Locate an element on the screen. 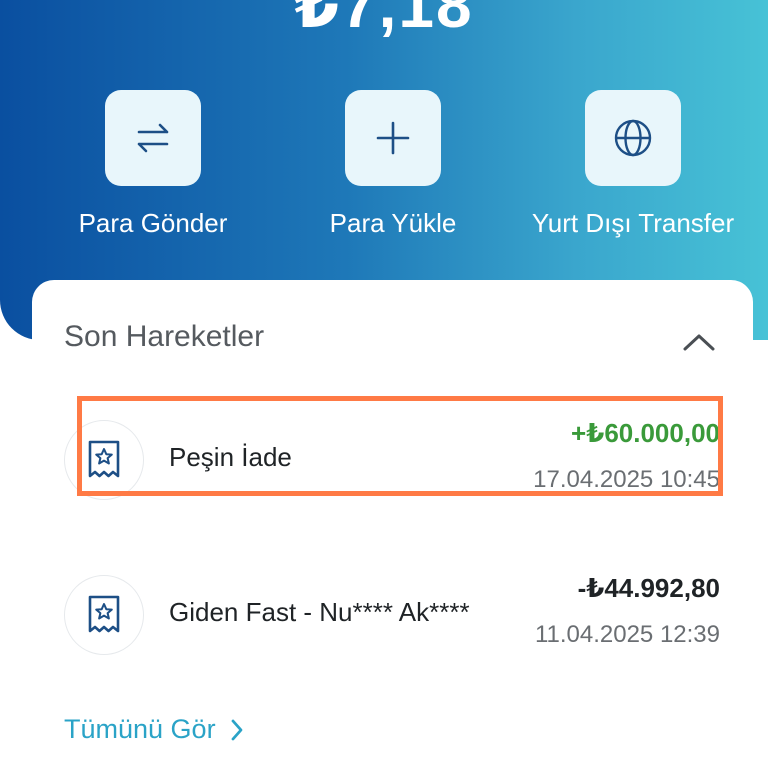 This screenshot has height=768, width=768. transaction-name: Peşin İade is located at coordinates (230, 457).